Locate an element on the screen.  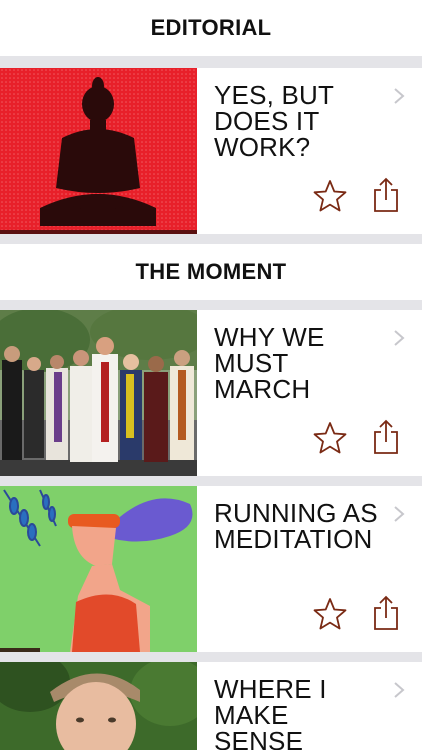
article-title: RUNNING AS MEDITATION is located at coordinates (299, 526).